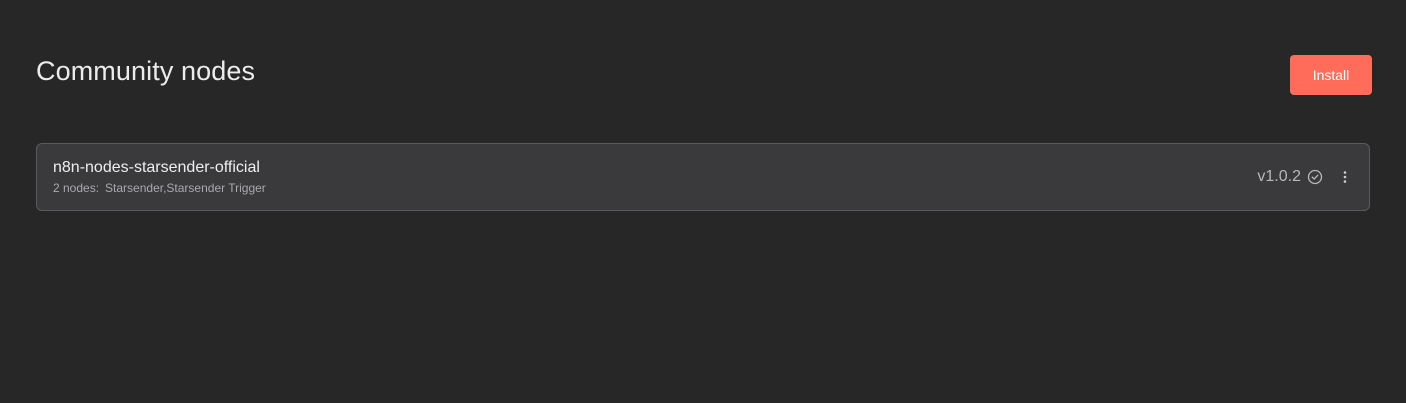 The width and height of the screenshot is (1406, 403). Describe the element at coordinates (1305, 177) in the screenshot. I see `package-actions: v1.0.2` at that location.